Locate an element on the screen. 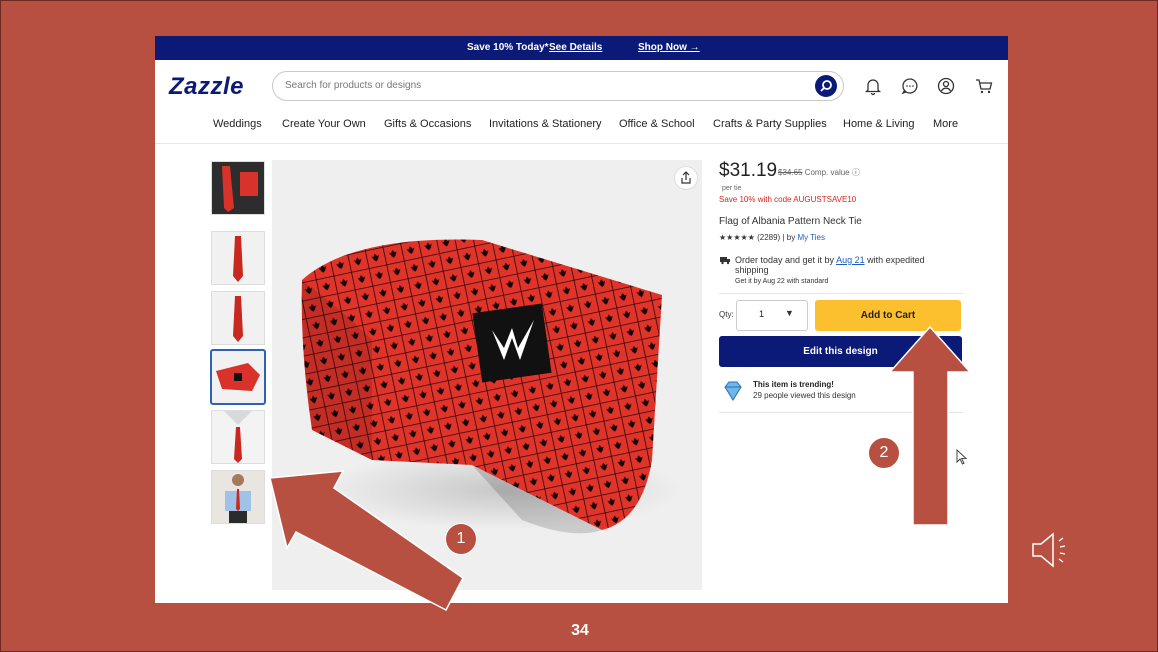  quantity-select: 1 ▼ is located at coordinates (772, 315).